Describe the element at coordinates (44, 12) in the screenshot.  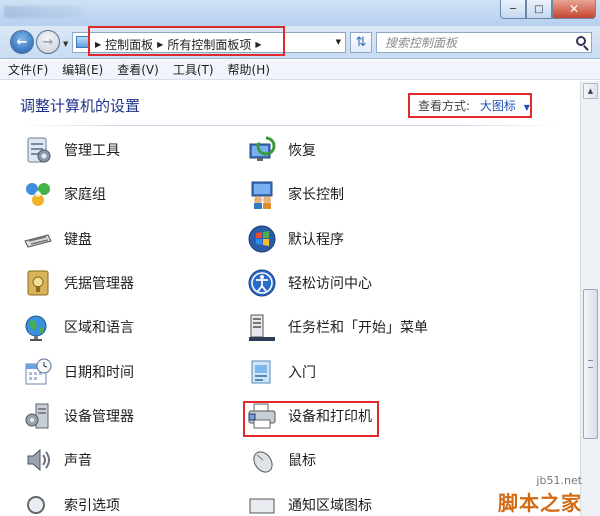
I see `window-title-blurred` at that location.